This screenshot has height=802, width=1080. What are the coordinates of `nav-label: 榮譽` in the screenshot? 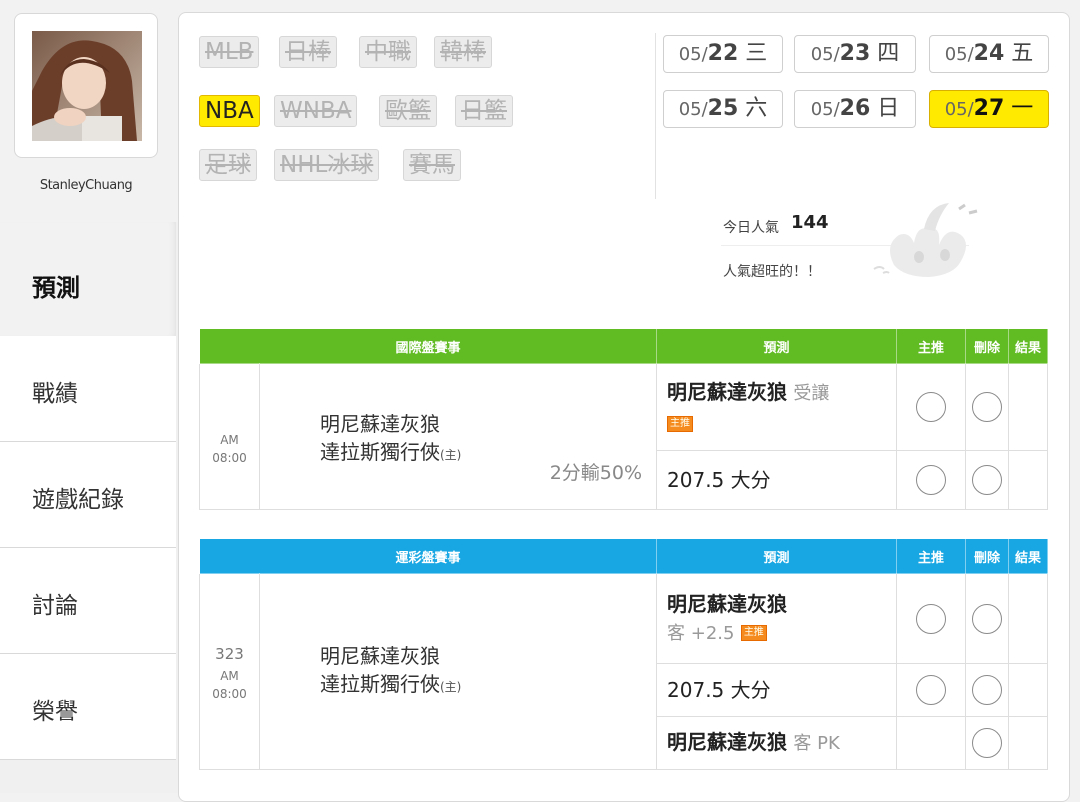 It's located at (55, 712).